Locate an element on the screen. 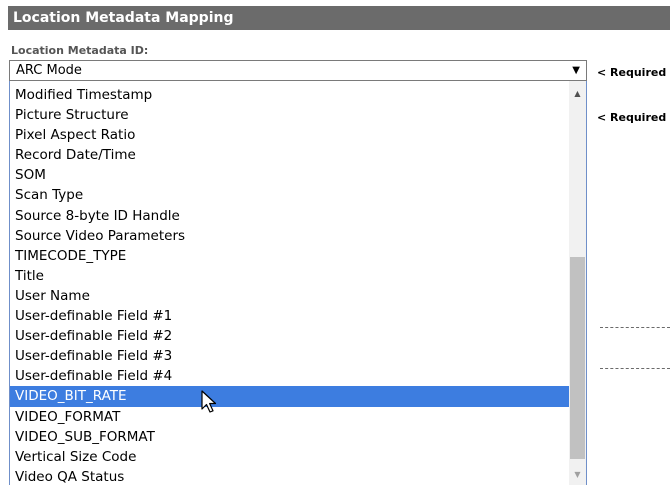 The image size is (670, 485). dropdown-option: Modified Timestamp is located at coordinates (289, 95).